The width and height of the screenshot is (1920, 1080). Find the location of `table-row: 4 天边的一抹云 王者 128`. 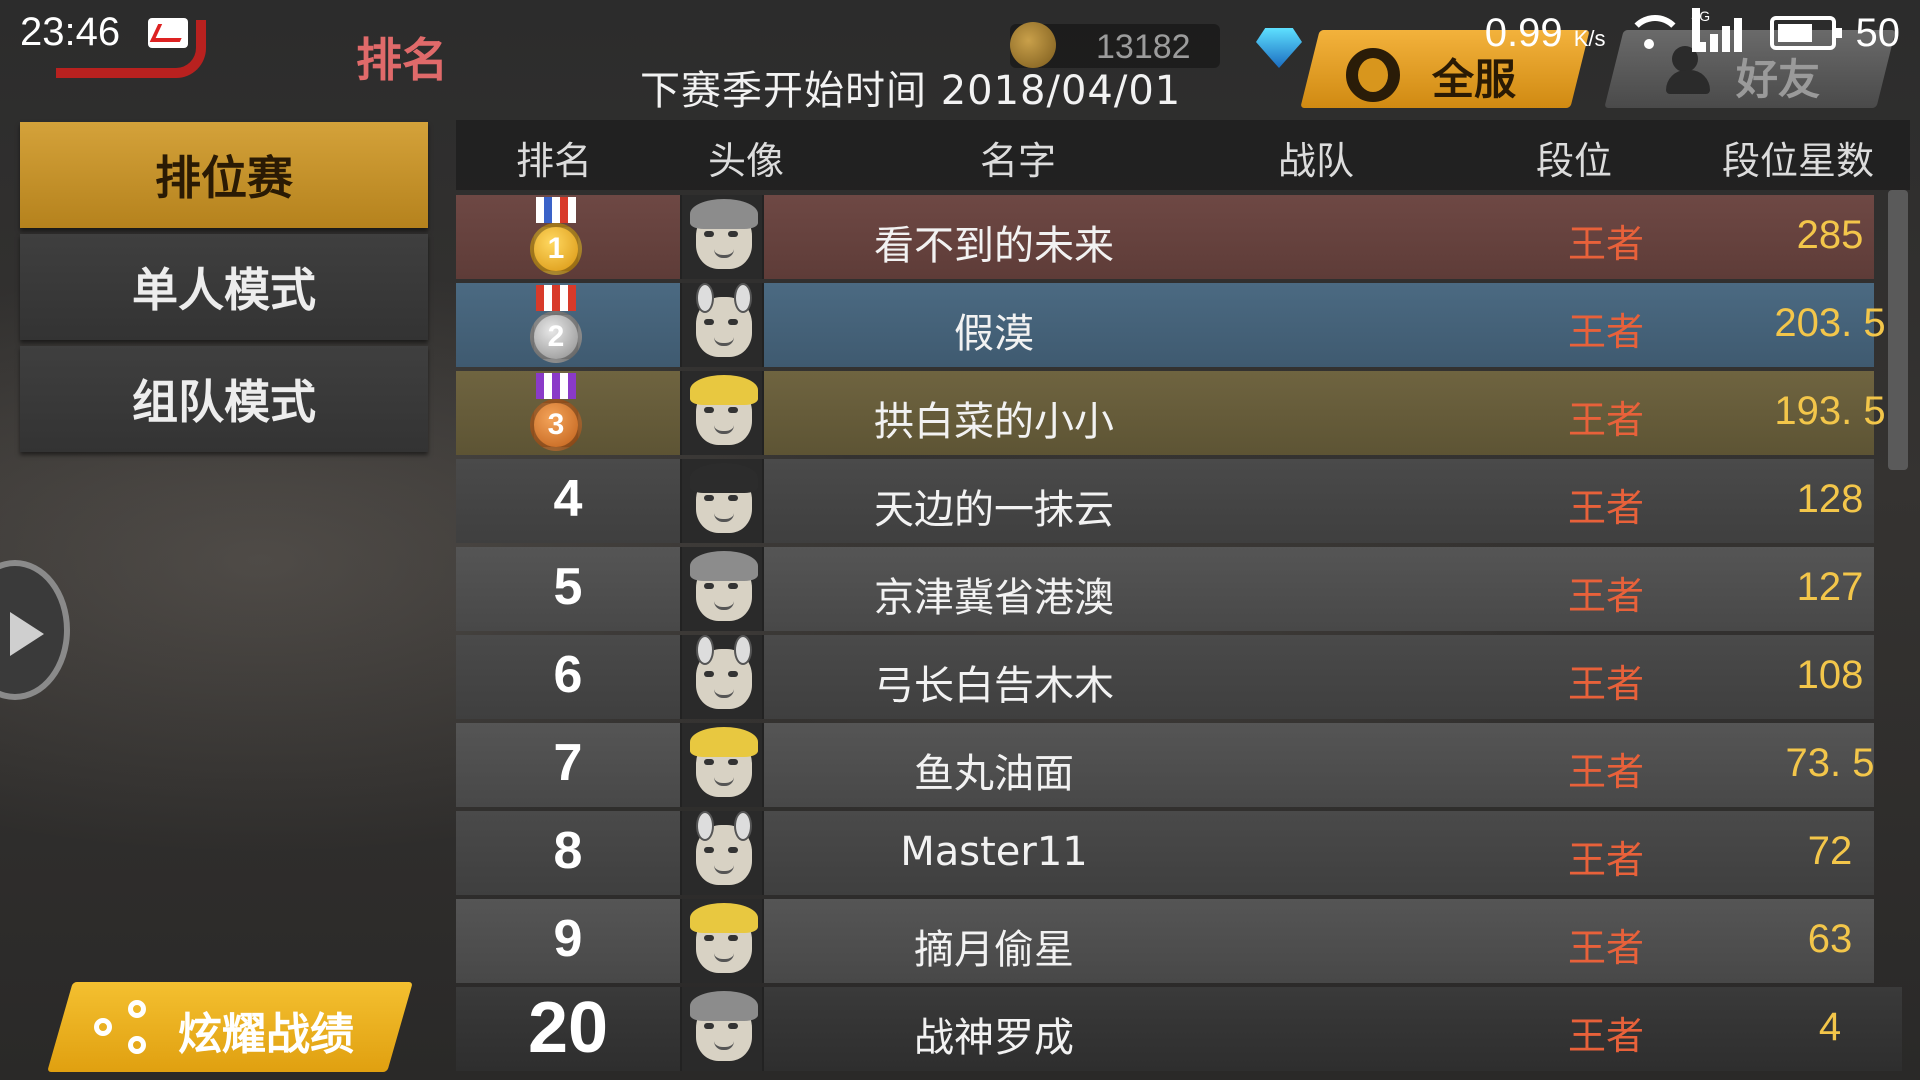

table-row: 4 天边的一抹云 王者 128 is located at coordinates (1165, 503).